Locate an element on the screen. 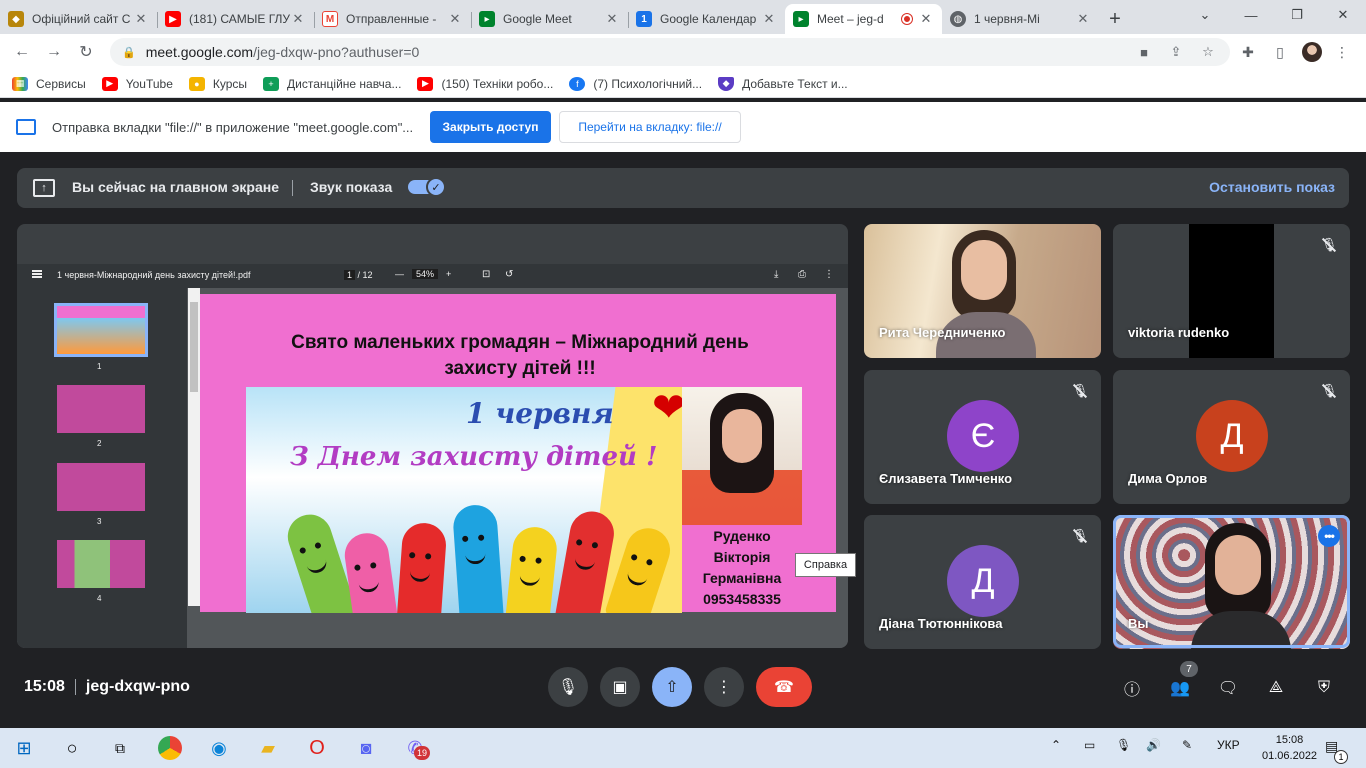 The width and height of the screenshot is (1366, 768). activities-icon: ⟁ is located at coordinates (1276, 688).